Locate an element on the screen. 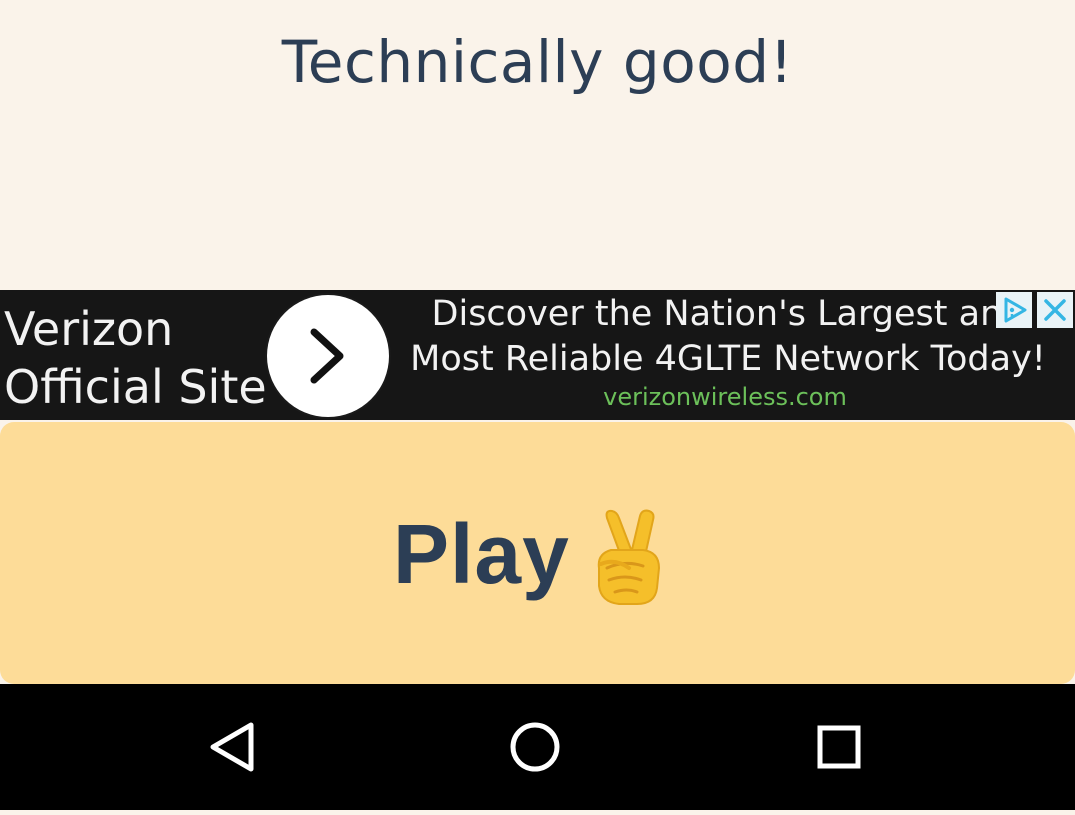 The width and height of the screenshot is (1075, 815). recents-icon is located at coordinates (839, 747).